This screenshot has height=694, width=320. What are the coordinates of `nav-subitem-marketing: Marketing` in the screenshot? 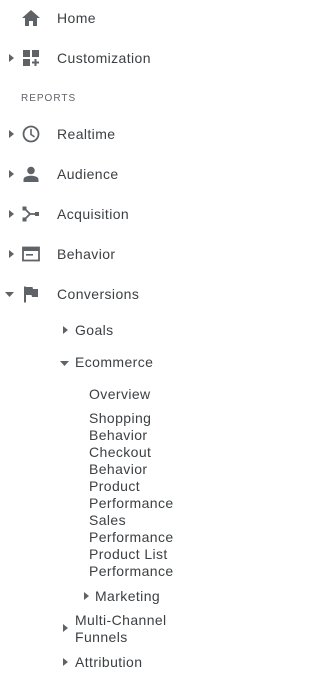 It's located at (132, 597).